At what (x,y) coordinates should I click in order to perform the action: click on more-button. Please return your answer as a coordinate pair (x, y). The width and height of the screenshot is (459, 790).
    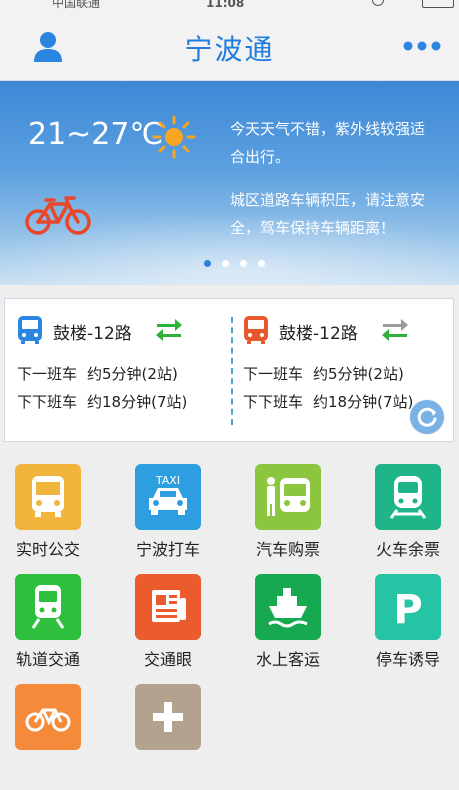
    Looking at the image, I should click on (422, 46).